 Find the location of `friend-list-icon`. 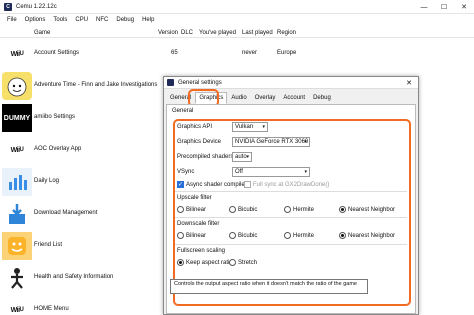

friend-list-icon is located at coordinates (17, 246).